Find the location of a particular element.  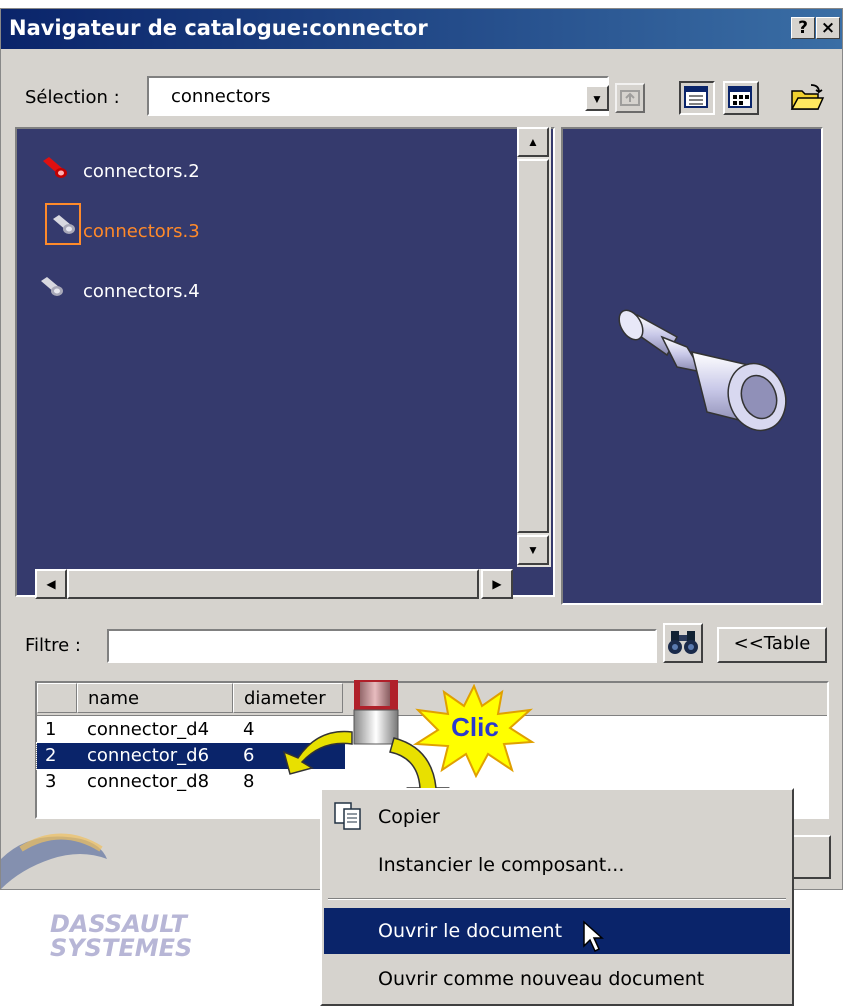

logo-line-1: DASSAULT is located at coordinates (118, 924).